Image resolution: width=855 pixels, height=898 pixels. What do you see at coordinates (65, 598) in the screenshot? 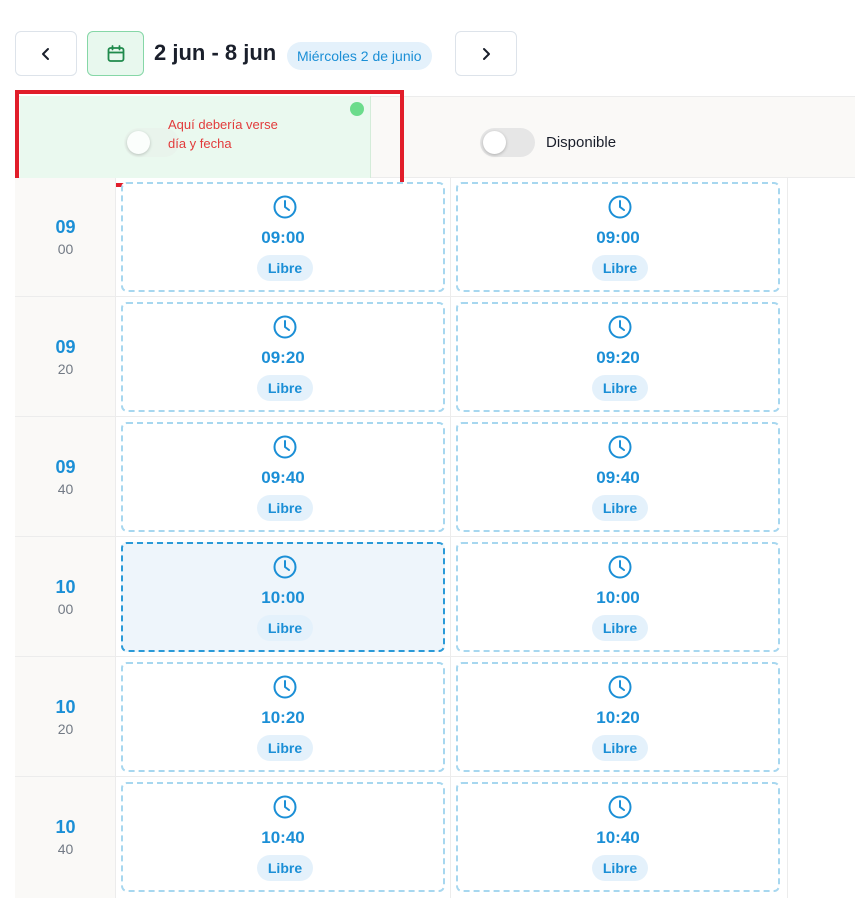
I see `time-label: 10 00` at bounding box center [65, 598].